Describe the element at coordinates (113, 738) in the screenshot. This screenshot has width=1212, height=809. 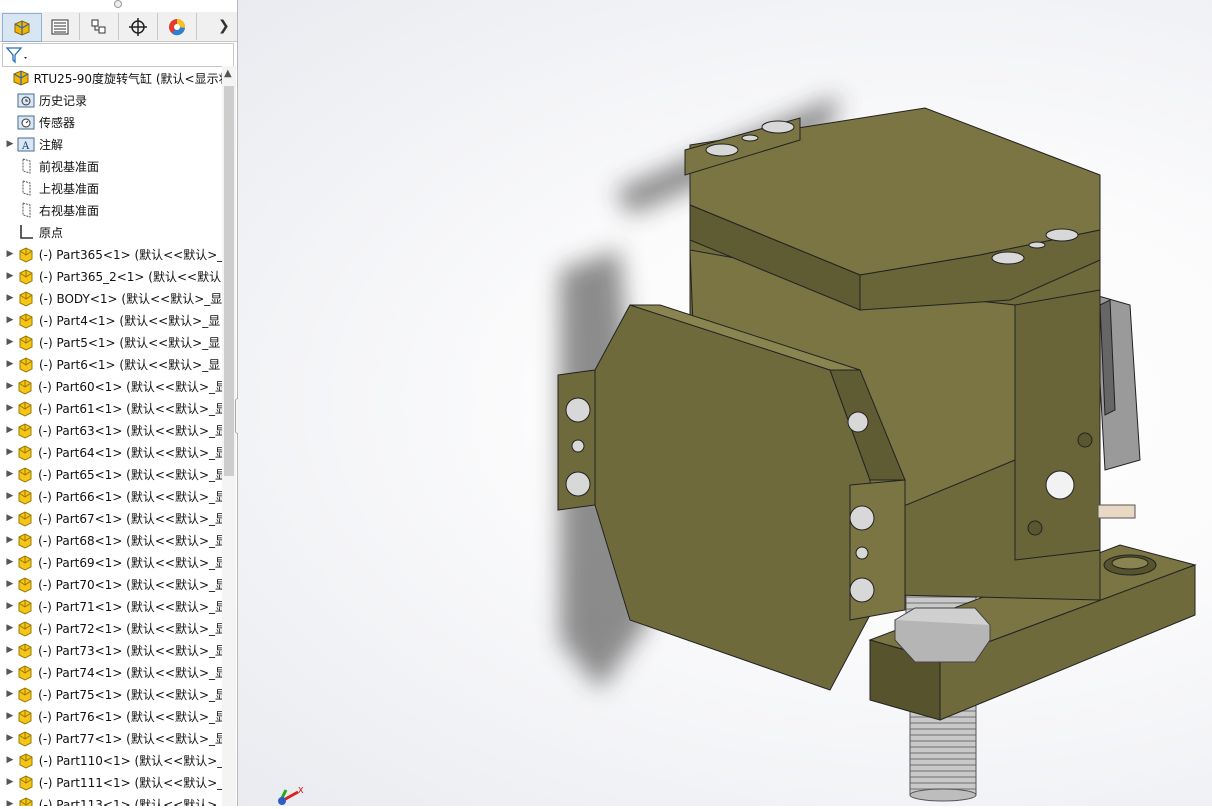
I see `tree-item: ▶ (-) Part77<1> (默认<<默认>_显` at that location.